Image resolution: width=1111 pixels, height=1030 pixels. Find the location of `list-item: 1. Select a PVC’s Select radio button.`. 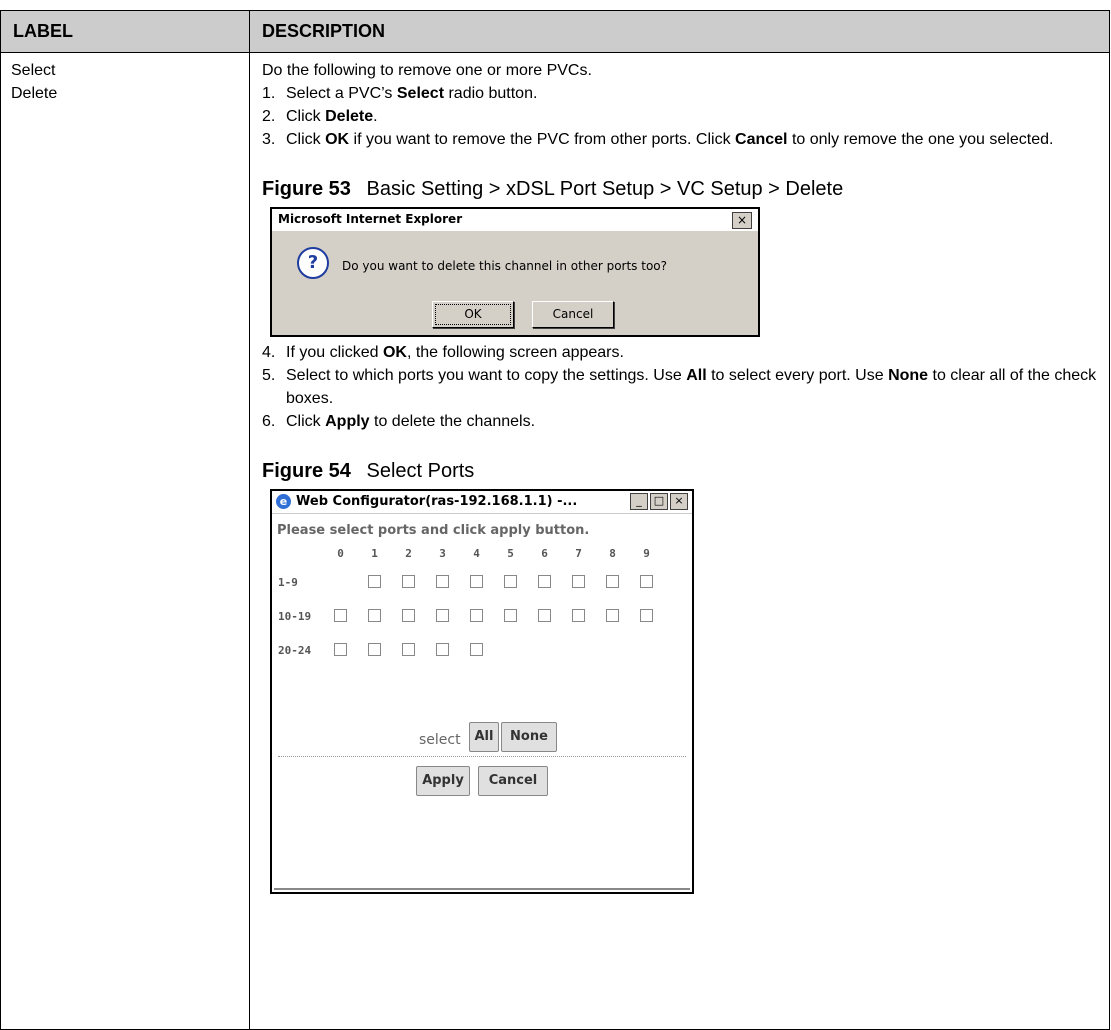

list-item: 1. Select a PVC’s Select radio button. is located at coordinates (685, 93).